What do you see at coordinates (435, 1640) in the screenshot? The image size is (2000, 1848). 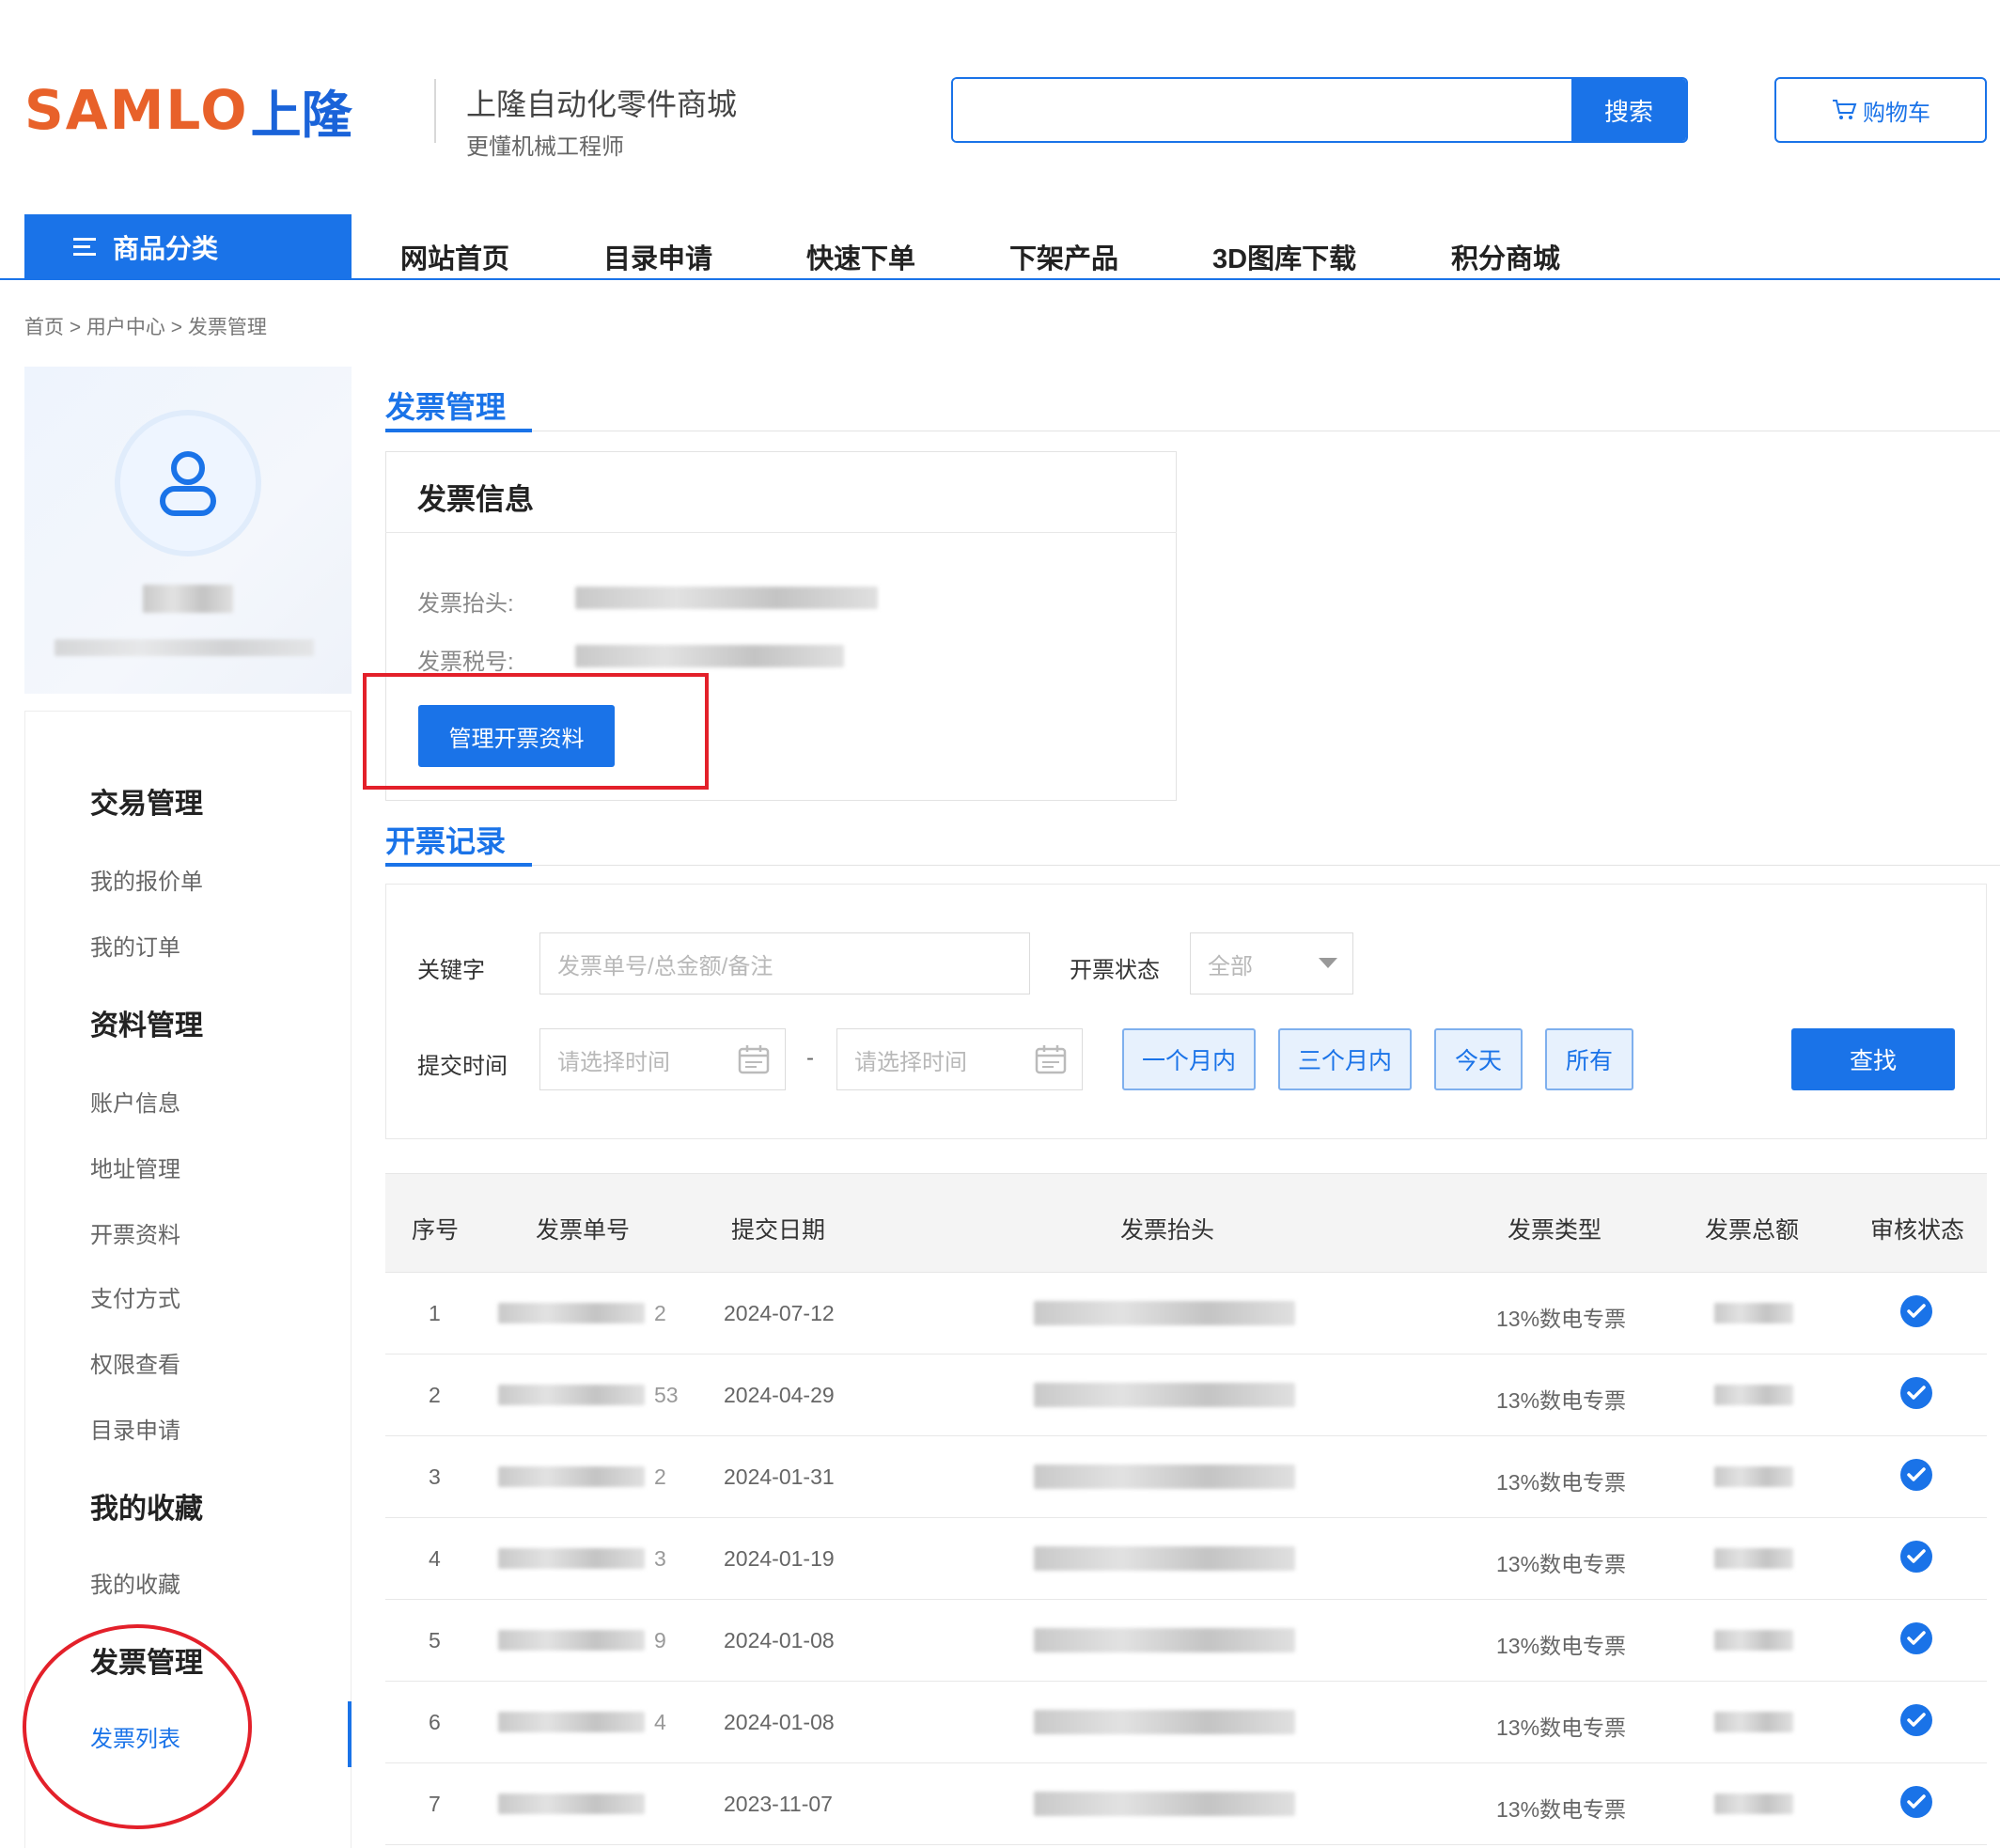 I see `cell-index: 5` at bounding box center [435, 1640].